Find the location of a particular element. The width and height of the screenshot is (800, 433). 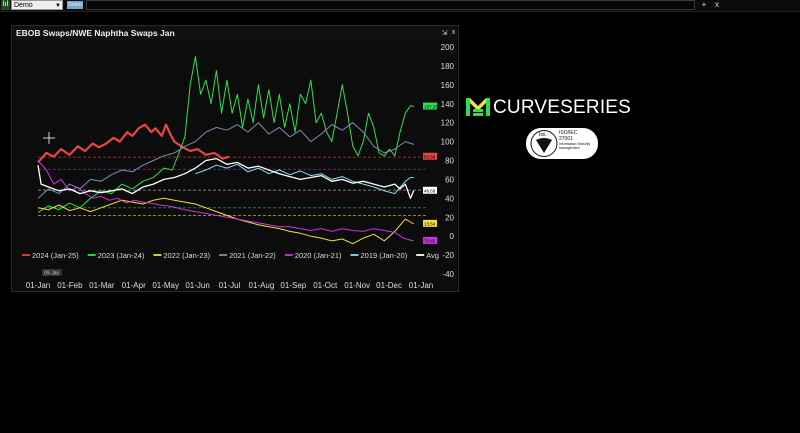

y-tick-label: 200 is located at coordinates (448, 47).